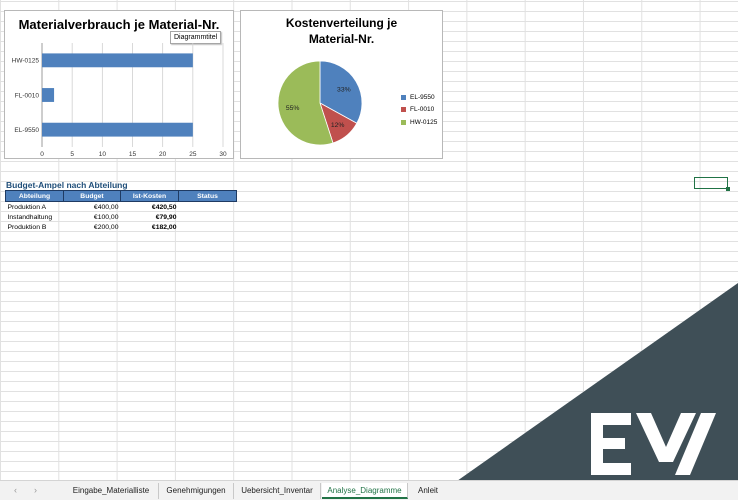 The width and height of the screenshot is (738, 500). What do you see at coordinates (293, 108) in the screenshot?
I see `pie-data-label: 55%` at bounding box center [293, 108].